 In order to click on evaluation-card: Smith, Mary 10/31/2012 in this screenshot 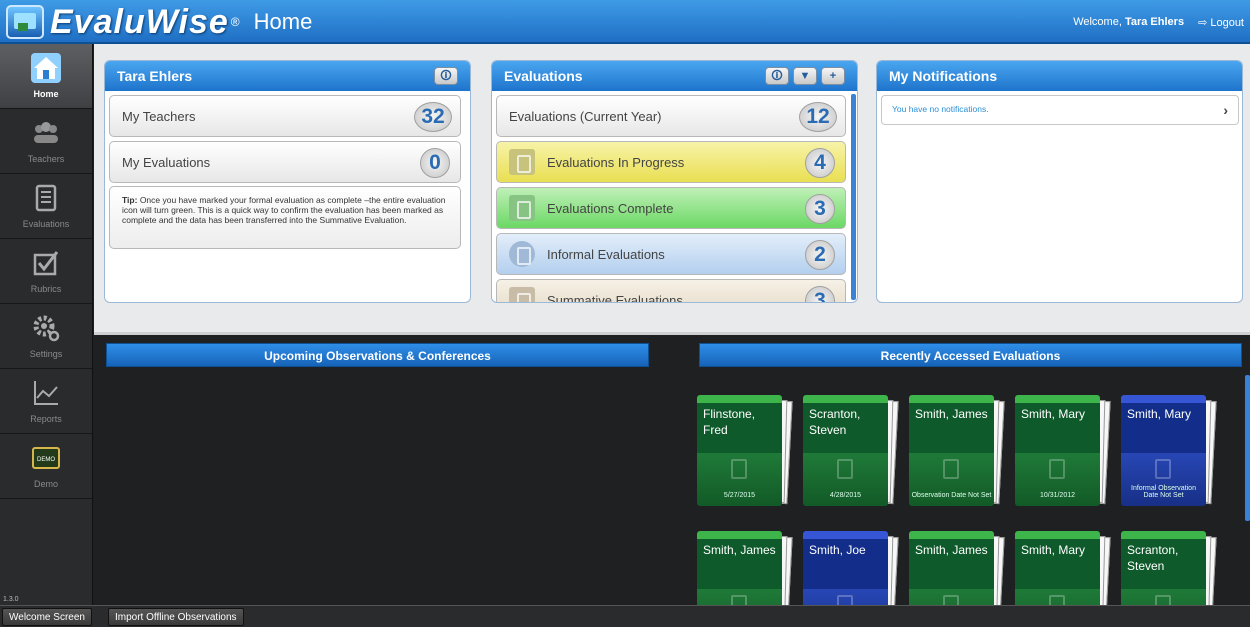, I will do `click(1063, 450)`.